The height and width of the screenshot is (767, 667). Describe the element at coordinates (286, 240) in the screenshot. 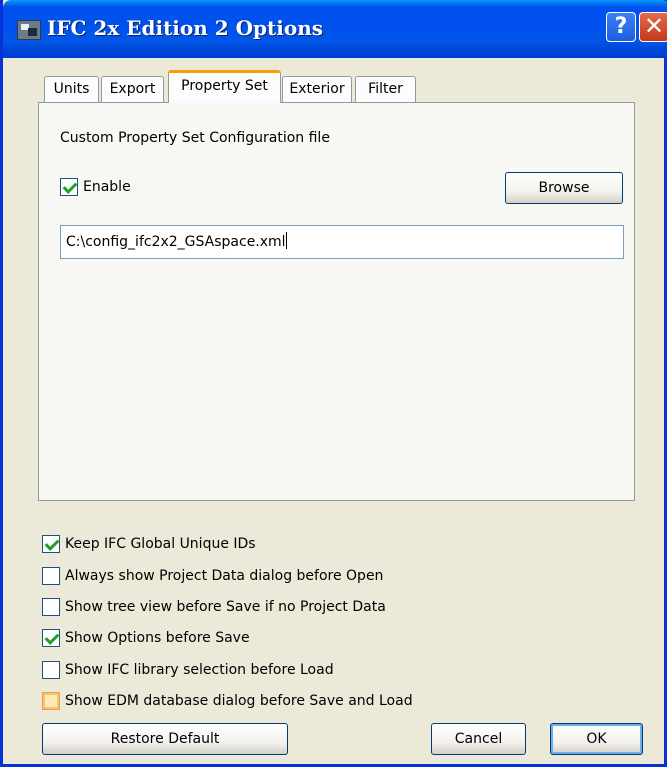

I see `text-caret` at that location.